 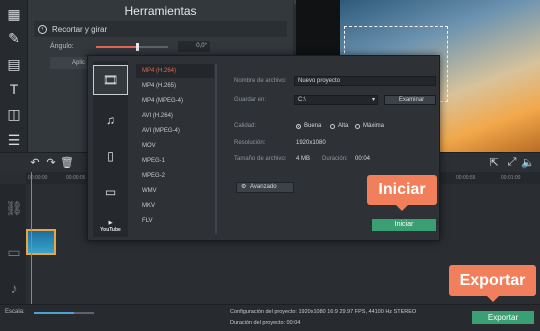 I want to click on start-button: Iniciar, so click(x=404, y=225).